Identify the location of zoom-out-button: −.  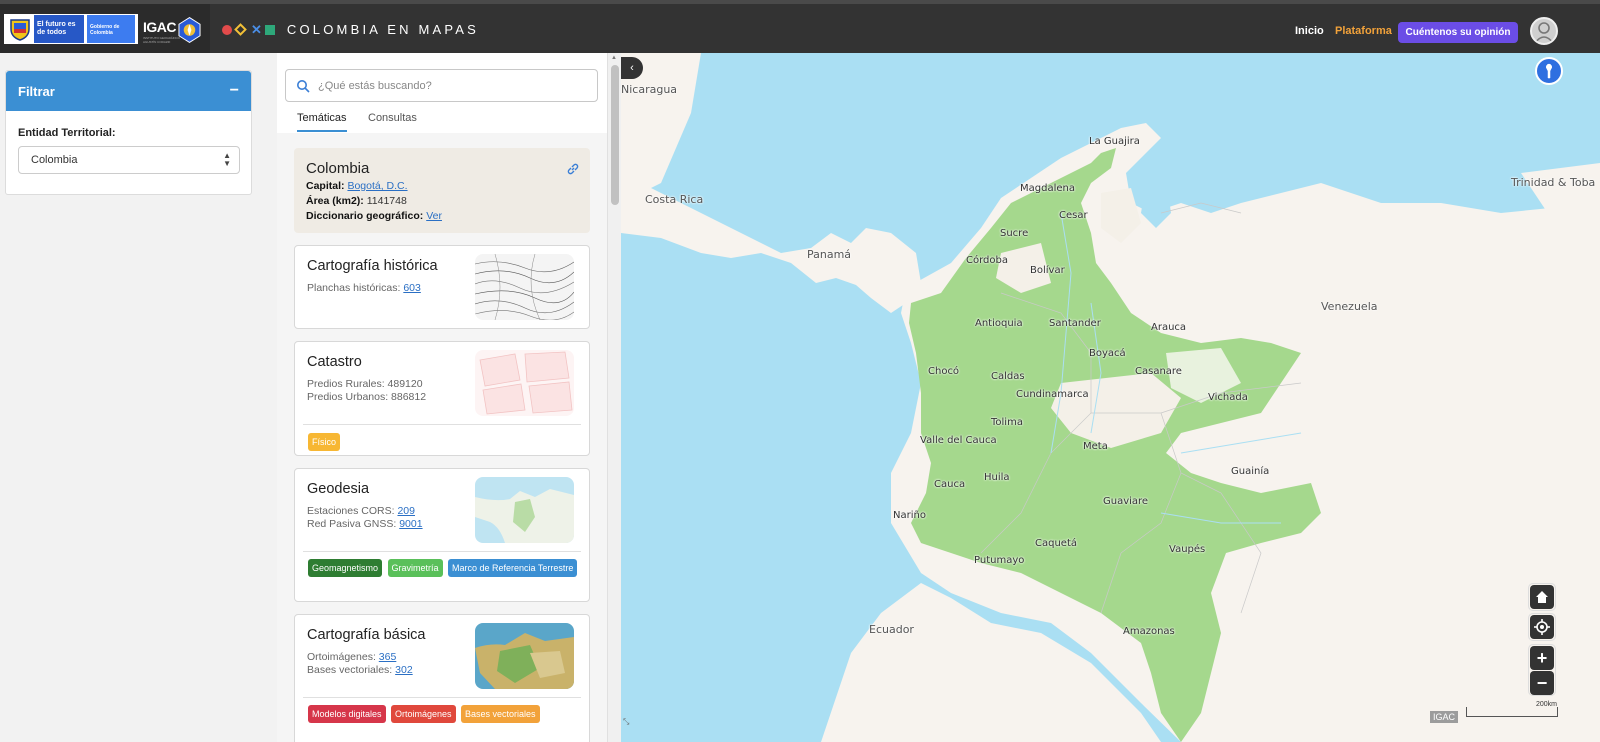
(1542, 683).